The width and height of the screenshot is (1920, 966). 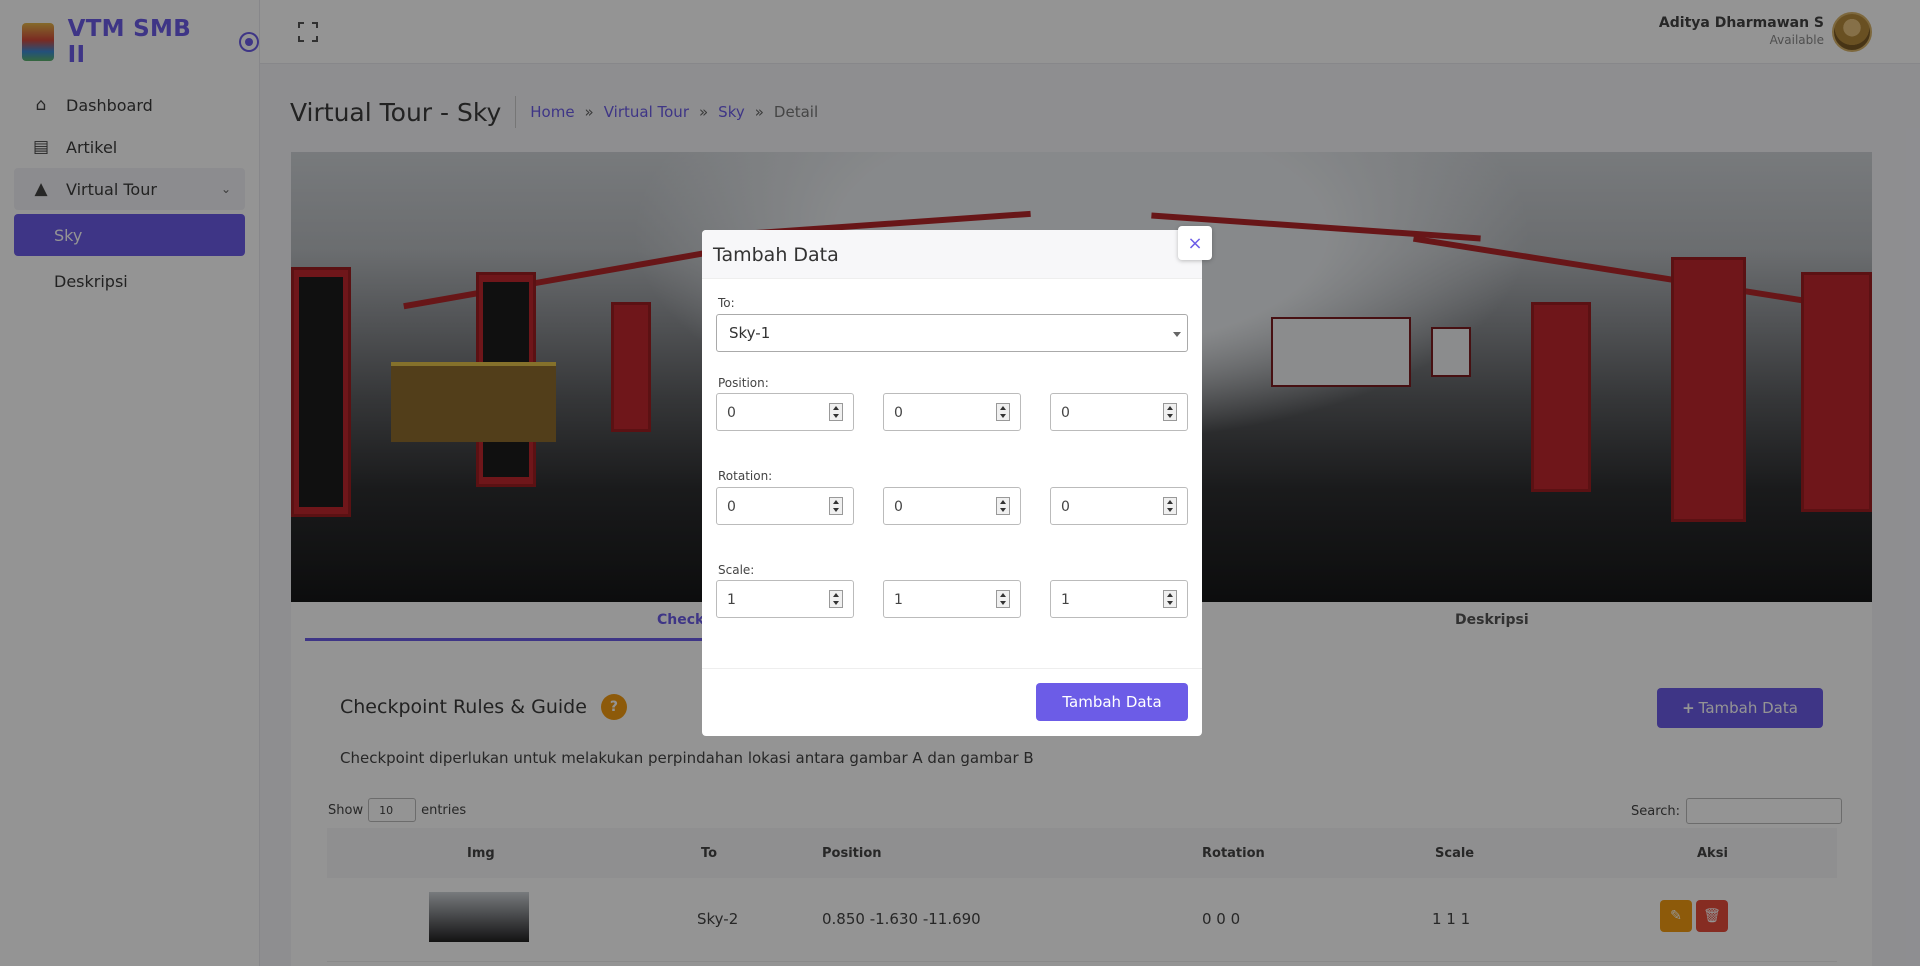 I want to click on submit-button: Tambah Data, so click(x=1112, y=702).